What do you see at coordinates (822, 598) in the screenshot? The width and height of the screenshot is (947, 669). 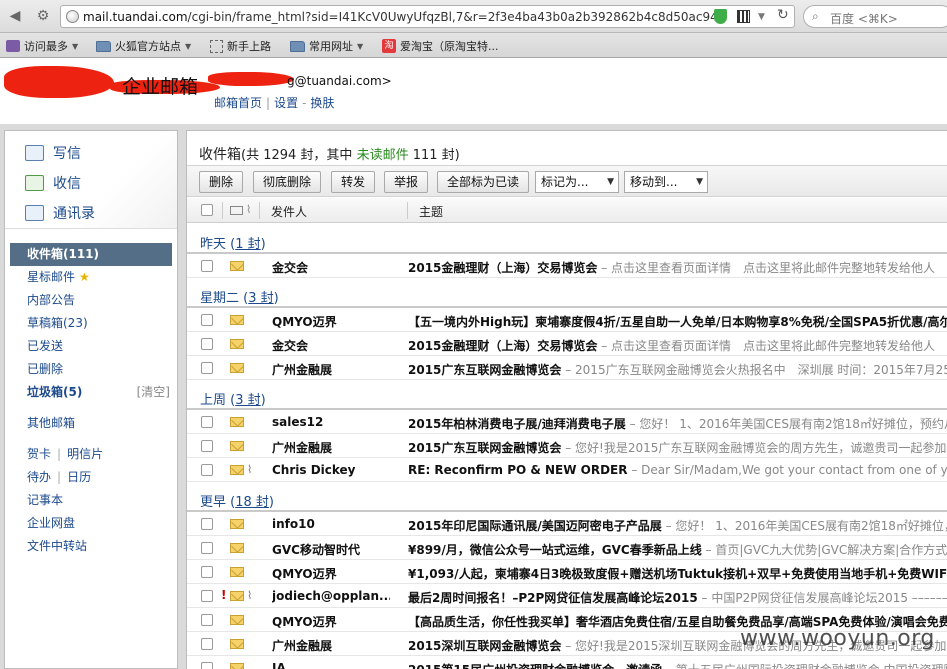 I see `mail-summary: – 中国P2P网贷征信发展高峰论坛2015 ––––––––` at bounding box center [822, 598].